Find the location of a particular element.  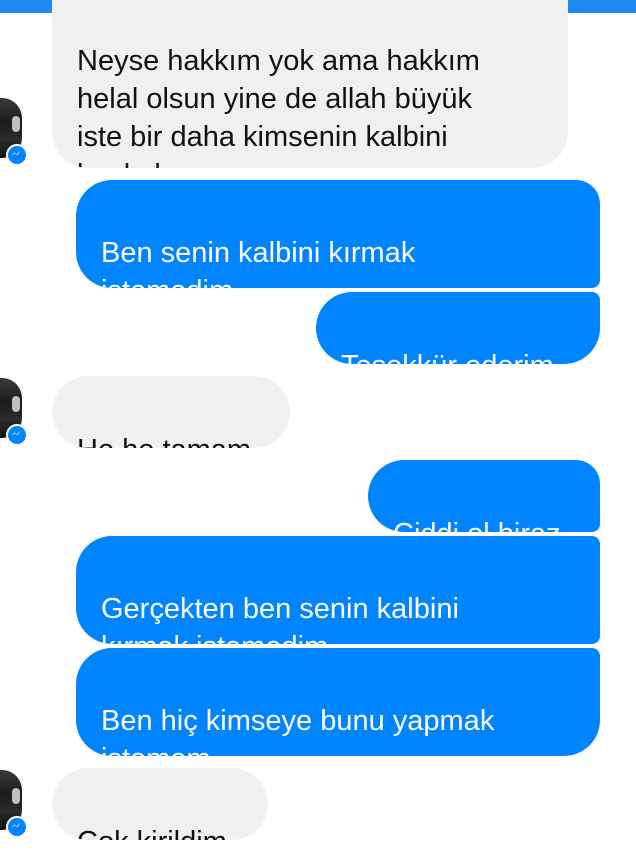

message-text: Ben hiç kimseye bunu yapmak istemem is located at coordinates (298, 730).